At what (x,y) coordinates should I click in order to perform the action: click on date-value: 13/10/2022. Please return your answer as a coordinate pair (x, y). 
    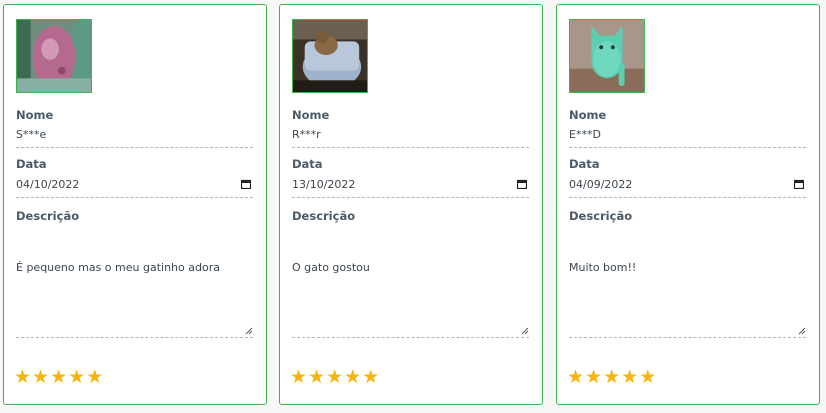
    Looking at the image, I should click on (324, 184).